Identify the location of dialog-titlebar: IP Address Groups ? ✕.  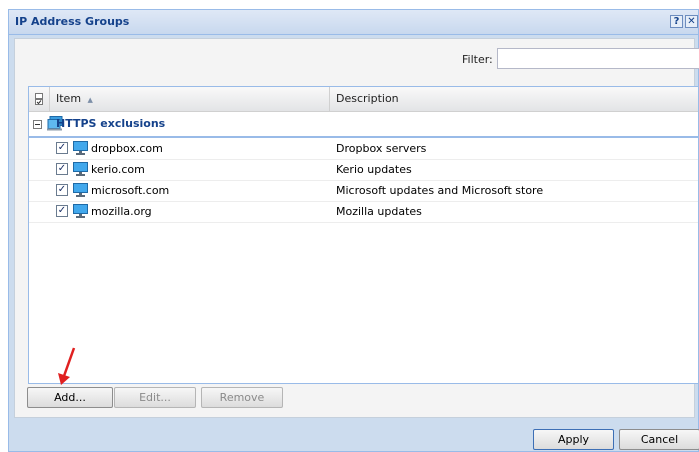
(353, 22).